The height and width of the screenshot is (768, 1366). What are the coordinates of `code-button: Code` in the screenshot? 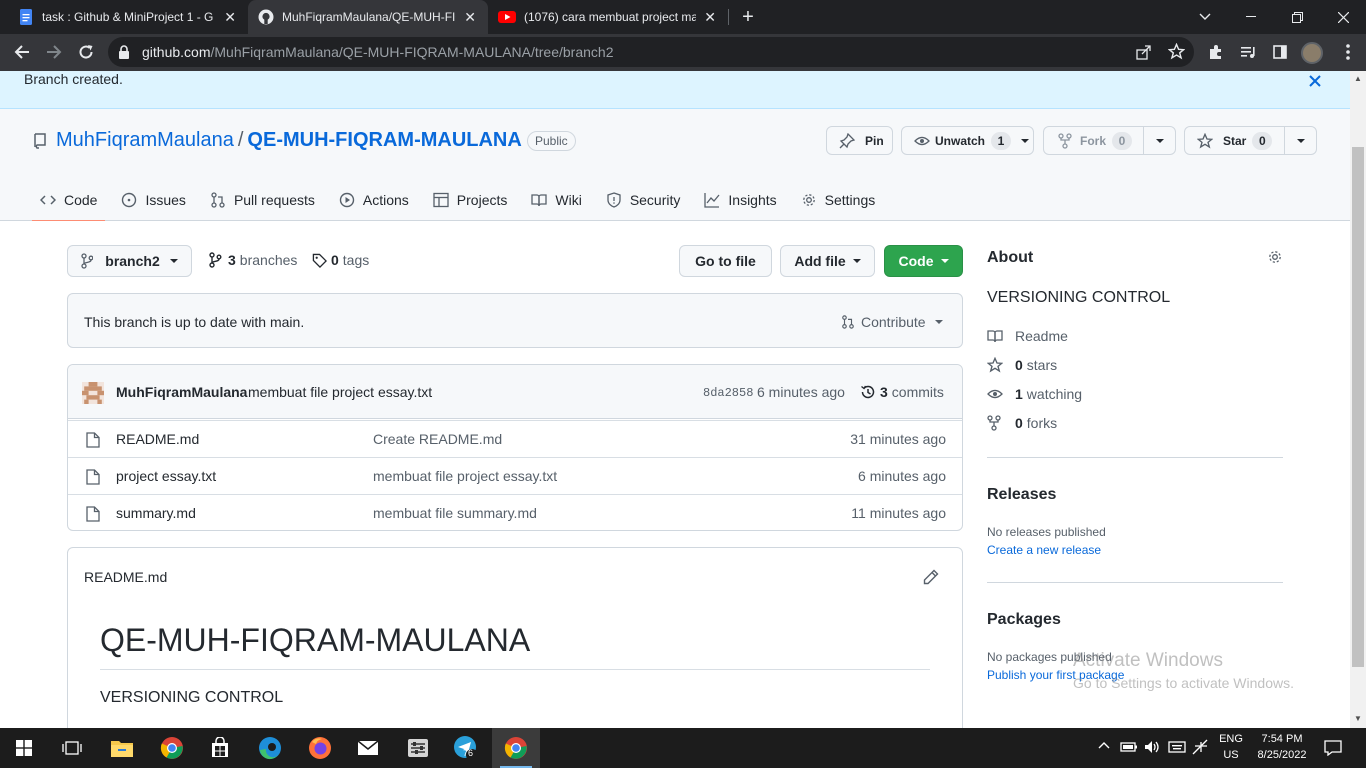 It's located at (923, 261).